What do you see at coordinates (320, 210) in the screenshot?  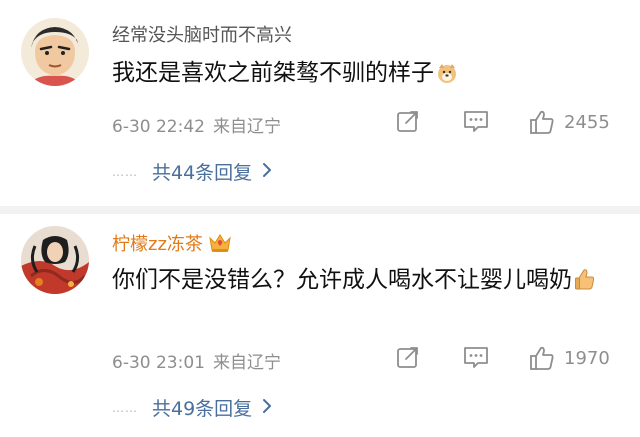 I see `comment-divider` at bounding box center [320, 210].